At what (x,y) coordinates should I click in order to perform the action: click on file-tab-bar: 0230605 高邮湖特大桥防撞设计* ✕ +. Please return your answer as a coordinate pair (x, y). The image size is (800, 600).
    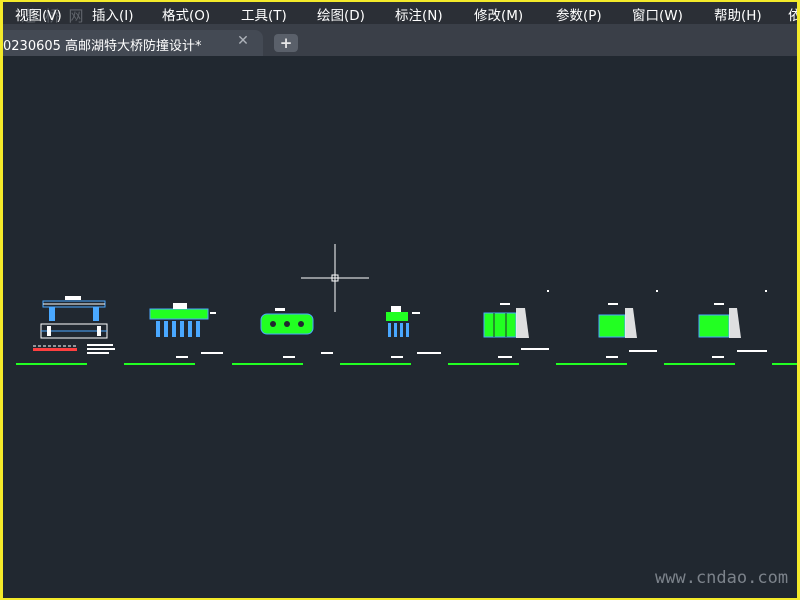
    Looking at the image, I should click on (400, 40).